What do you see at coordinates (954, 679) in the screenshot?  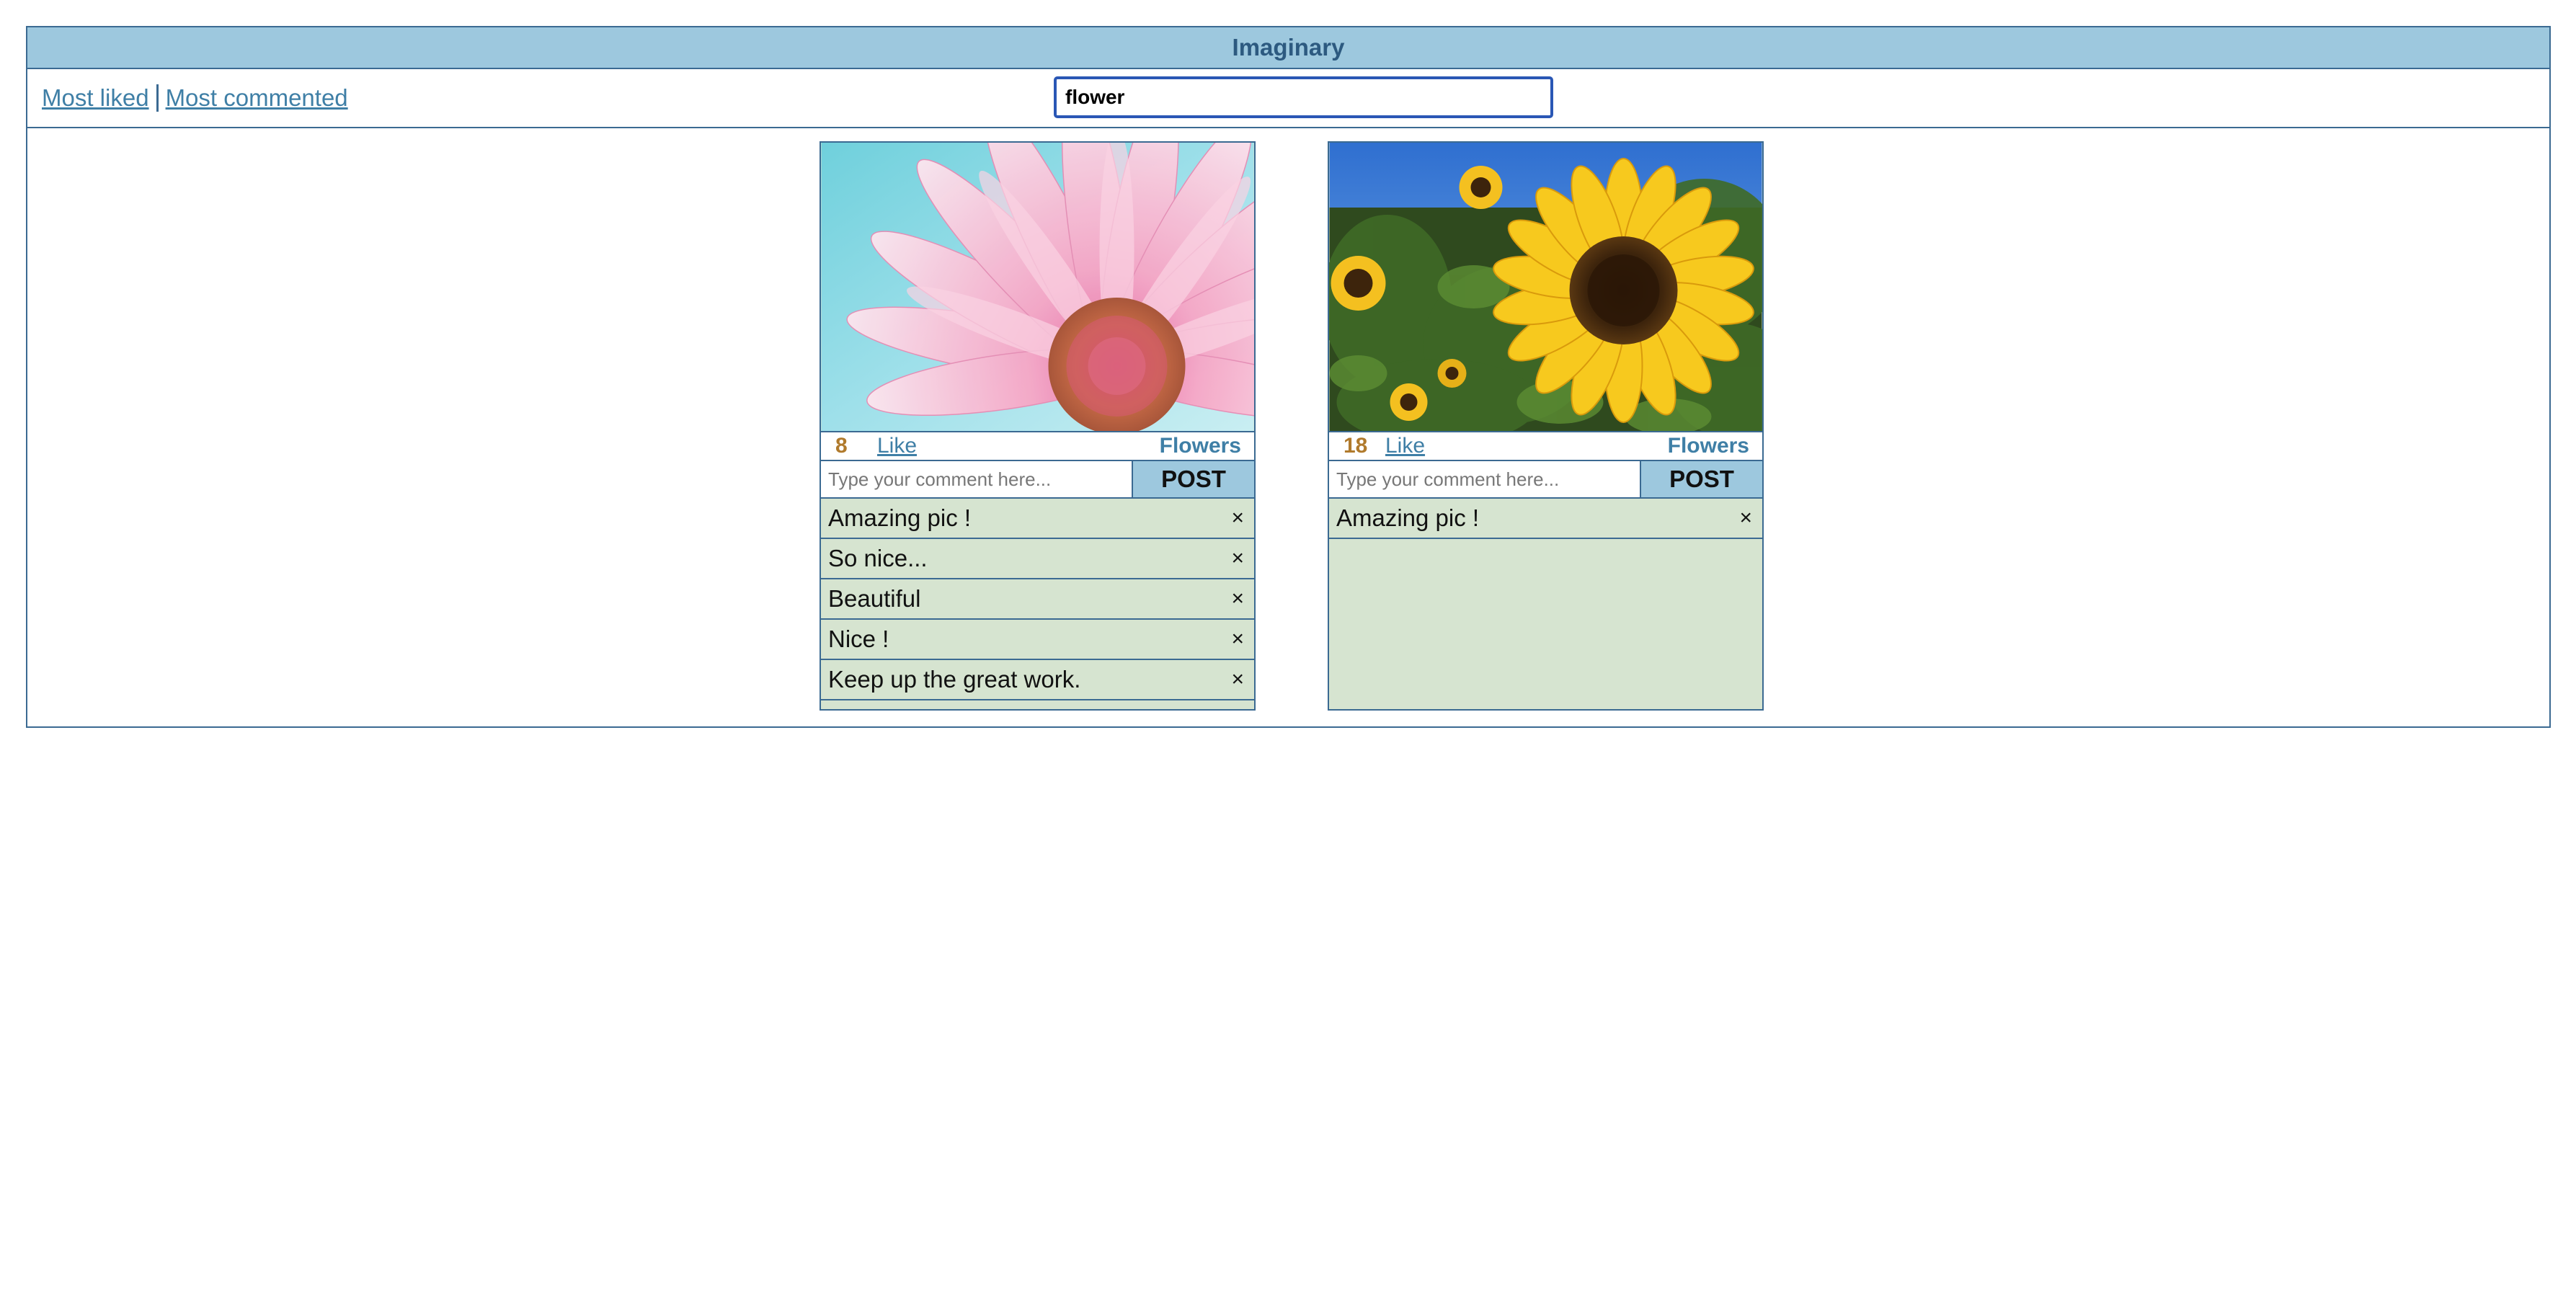 I see `comment-text: Keep up the great work.` at bounding box center [954, 679].